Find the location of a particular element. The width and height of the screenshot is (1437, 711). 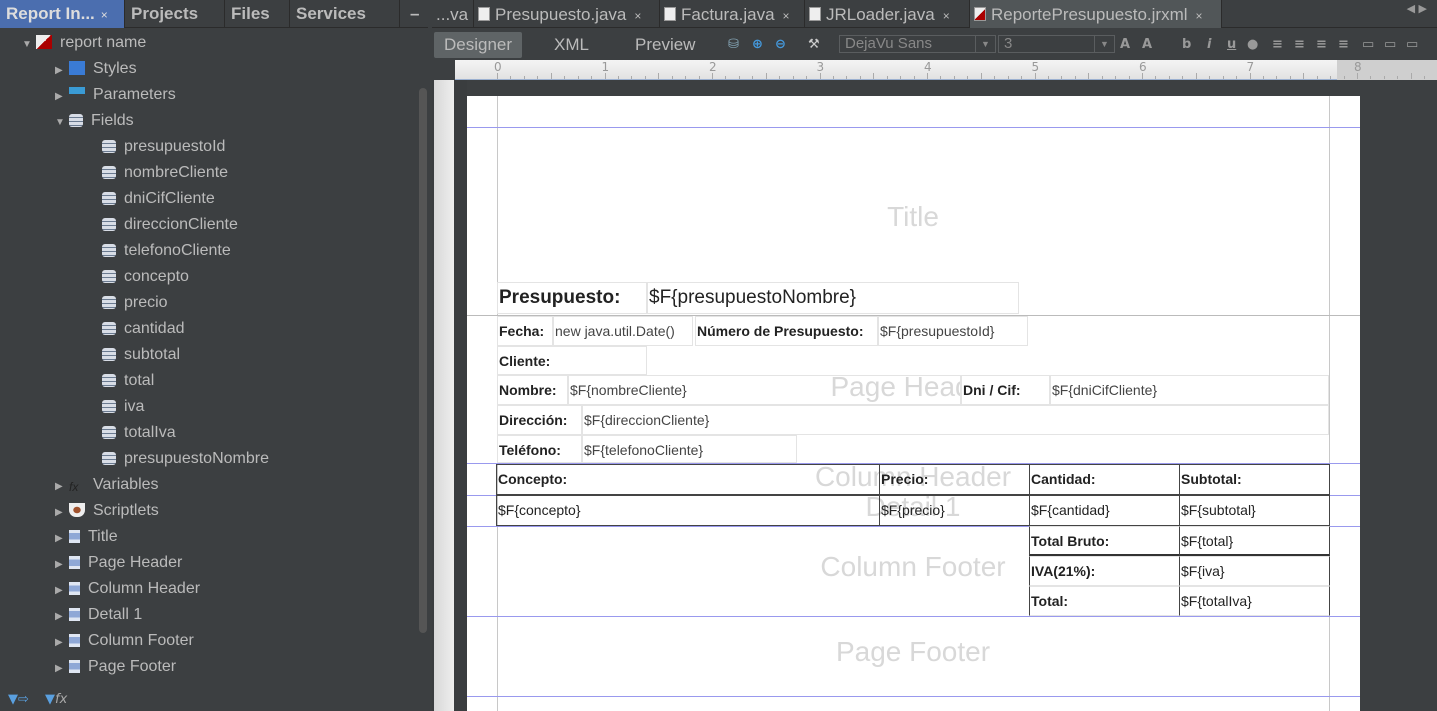

tree-node: iva is located at coordinates (122, 407).